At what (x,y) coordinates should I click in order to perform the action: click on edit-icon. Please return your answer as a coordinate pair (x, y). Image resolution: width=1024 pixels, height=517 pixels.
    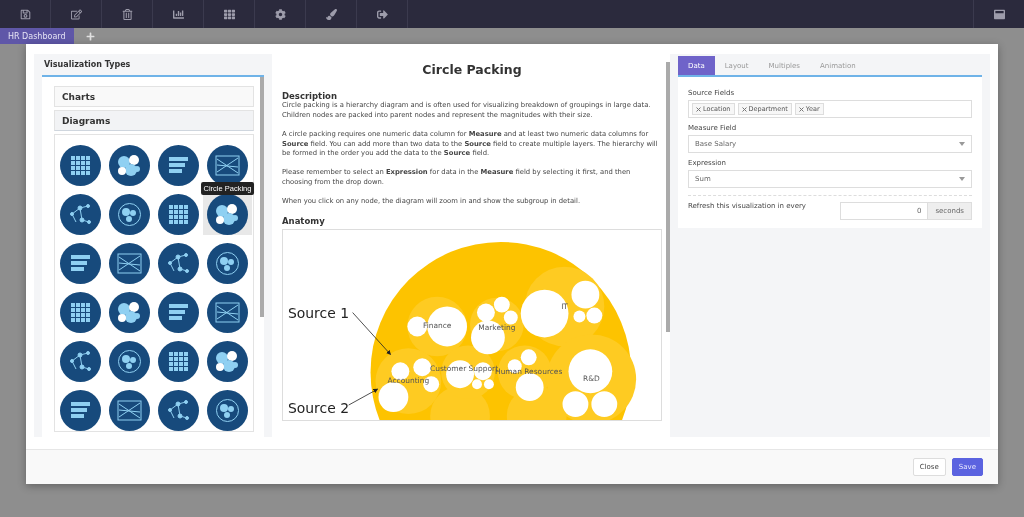
    Looking at the image, I should click on (76, 14).